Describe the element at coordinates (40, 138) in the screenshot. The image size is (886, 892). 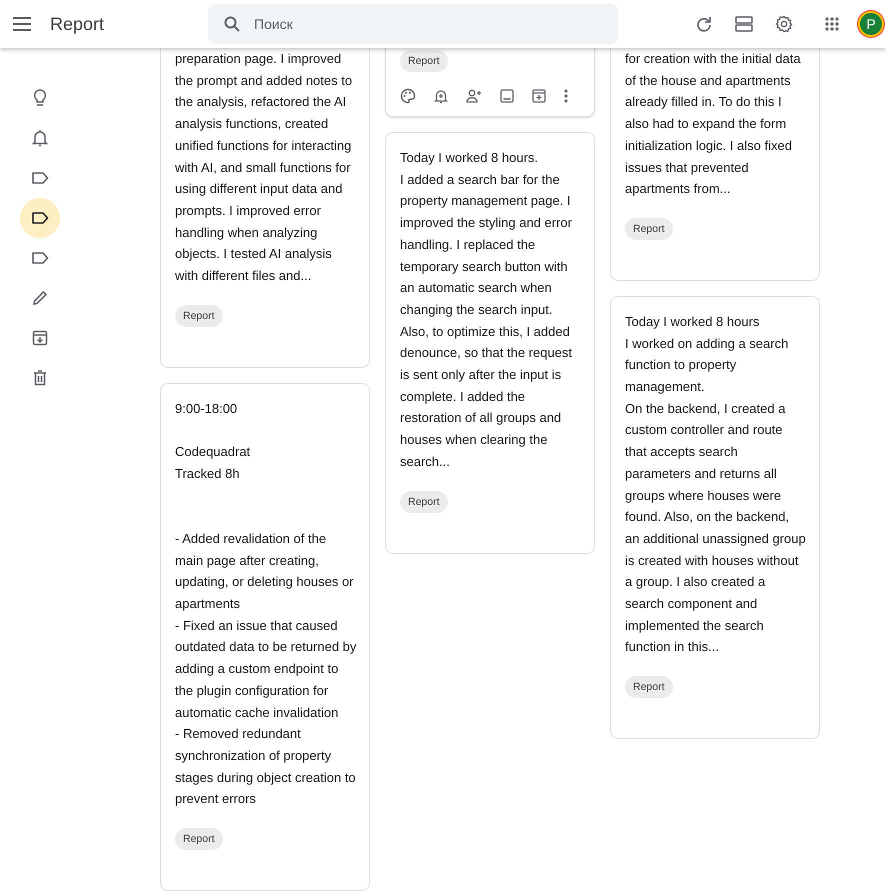
I see `bell-icon` at that location.